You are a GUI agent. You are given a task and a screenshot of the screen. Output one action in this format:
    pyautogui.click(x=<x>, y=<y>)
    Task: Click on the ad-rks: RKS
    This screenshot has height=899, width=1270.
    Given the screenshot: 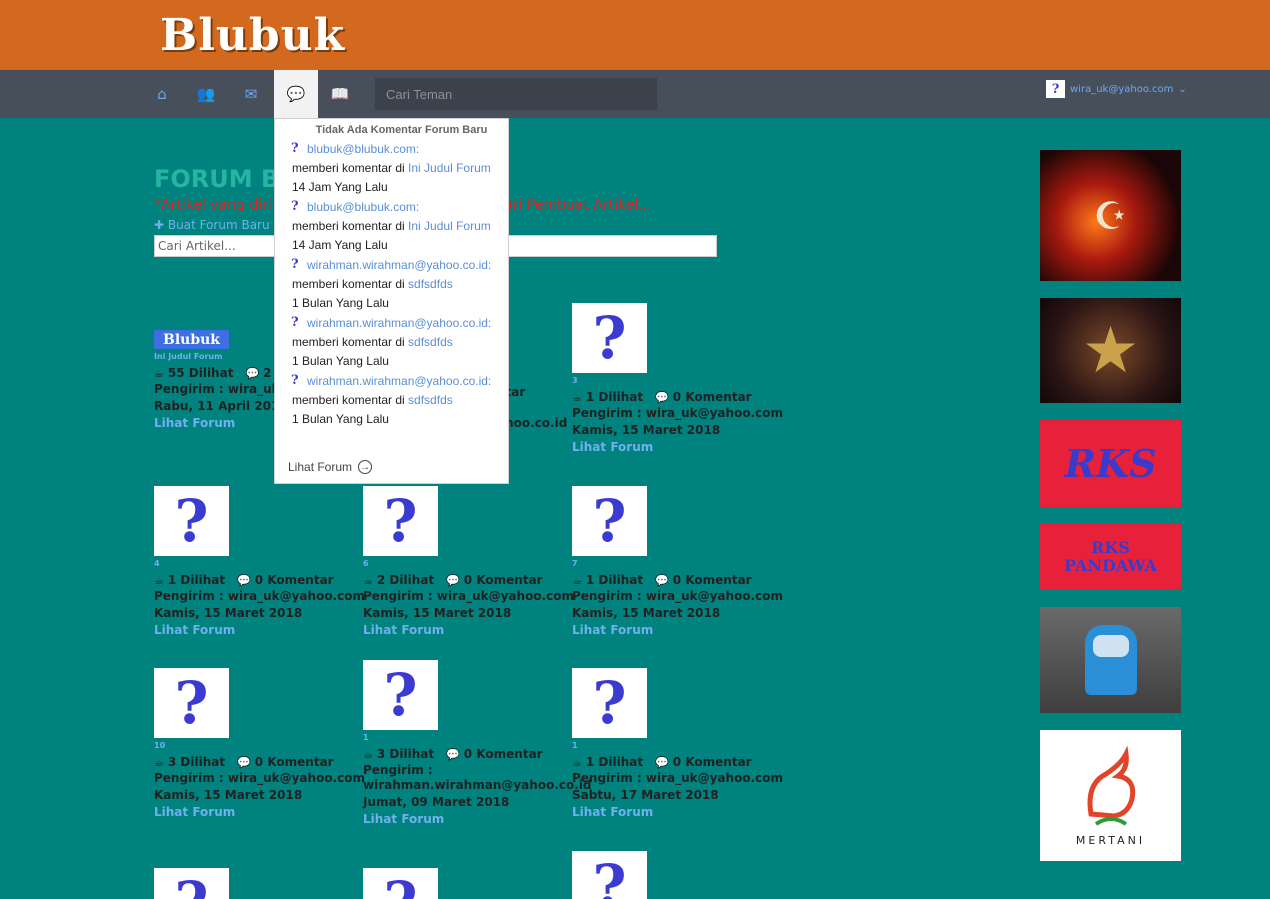 What is the action you would take?
    pyautogui.click(x=1110, y=463)
    